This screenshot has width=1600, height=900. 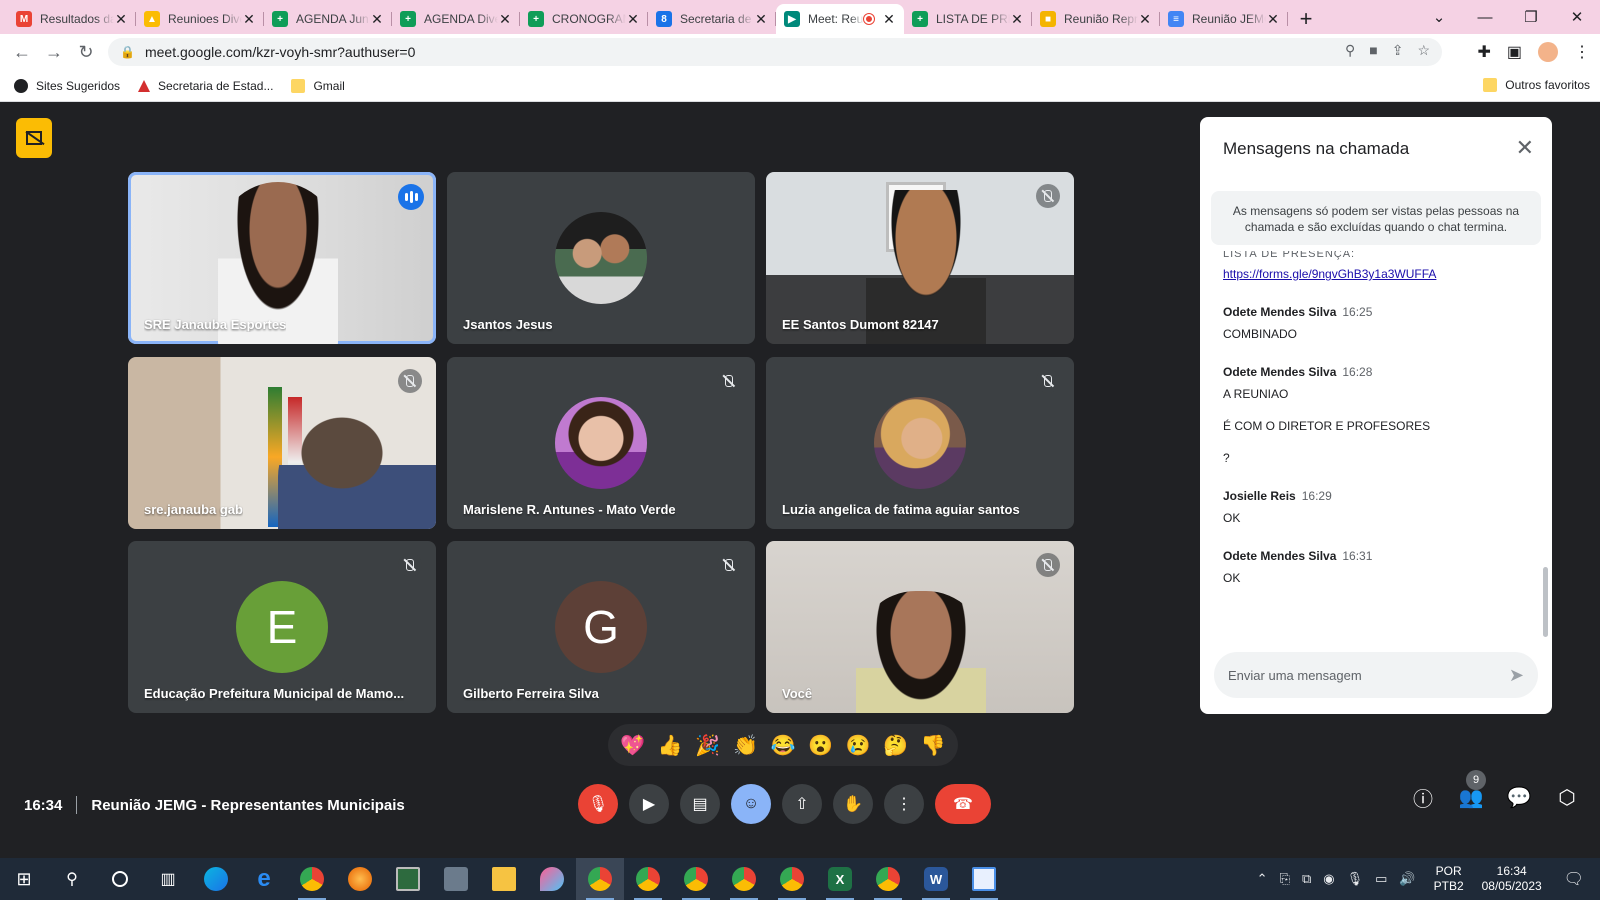 What do you see at coordinates (1574, 879) in the screenshot?
I see `notifications-icon: 🗨` at bounding box center [1574, 879].